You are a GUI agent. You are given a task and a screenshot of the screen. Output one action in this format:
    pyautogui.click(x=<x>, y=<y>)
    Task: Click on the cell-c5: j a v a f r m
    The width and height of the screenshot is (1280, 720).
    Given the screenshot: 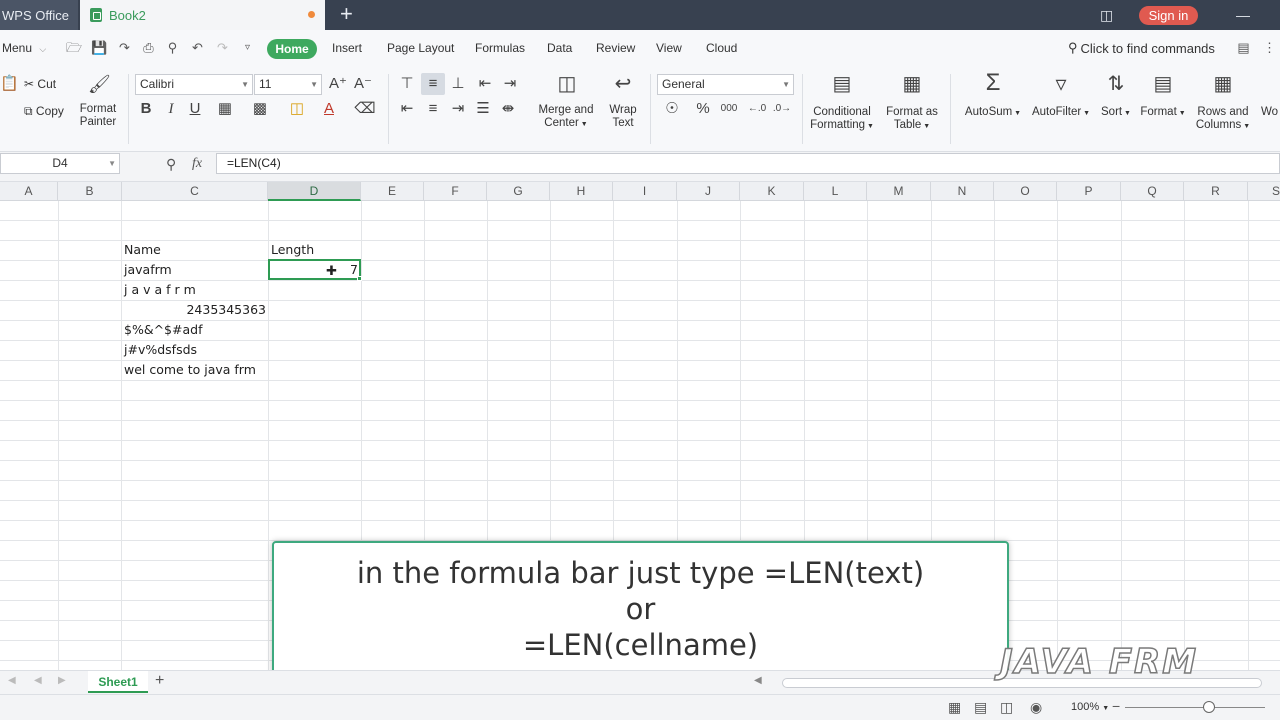 What is the action you would take?
    pyautogui.click(x=160, y=289)
    